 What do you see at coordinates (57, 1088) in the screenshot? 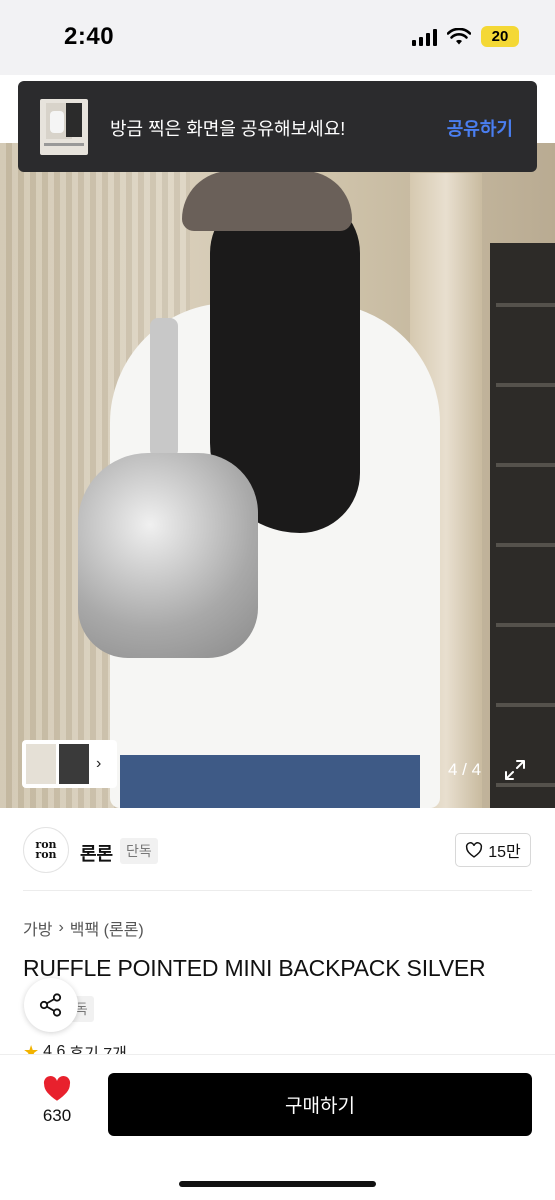
I see `heart-filled-icon` at bounding box center [57, 1088].